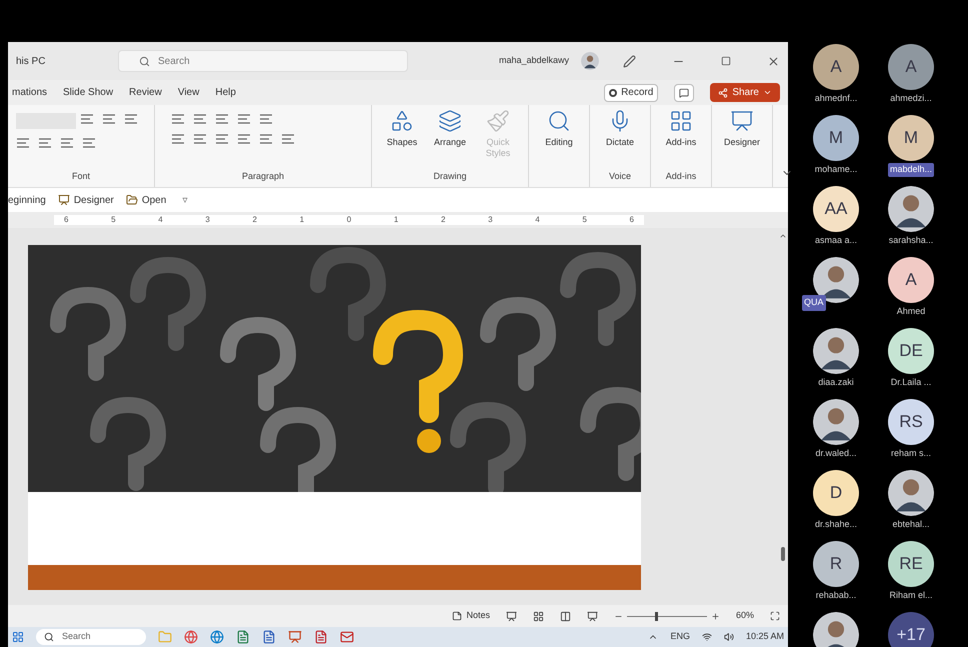  Describe the element at coordinates (225, 92) in the screenshot. I see `menu-tab: Help` at that location.